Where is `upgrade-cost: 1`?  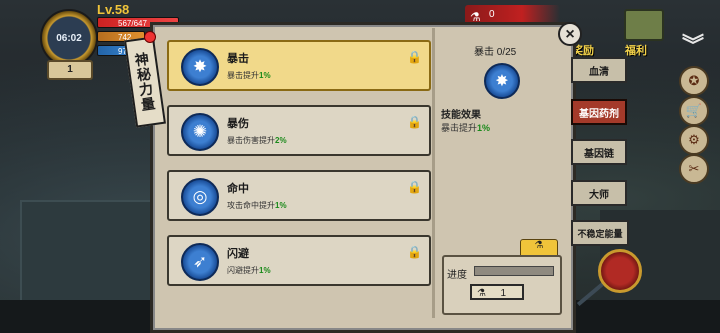 upgrade-cost: 1 is located at coordinates (503, 293).